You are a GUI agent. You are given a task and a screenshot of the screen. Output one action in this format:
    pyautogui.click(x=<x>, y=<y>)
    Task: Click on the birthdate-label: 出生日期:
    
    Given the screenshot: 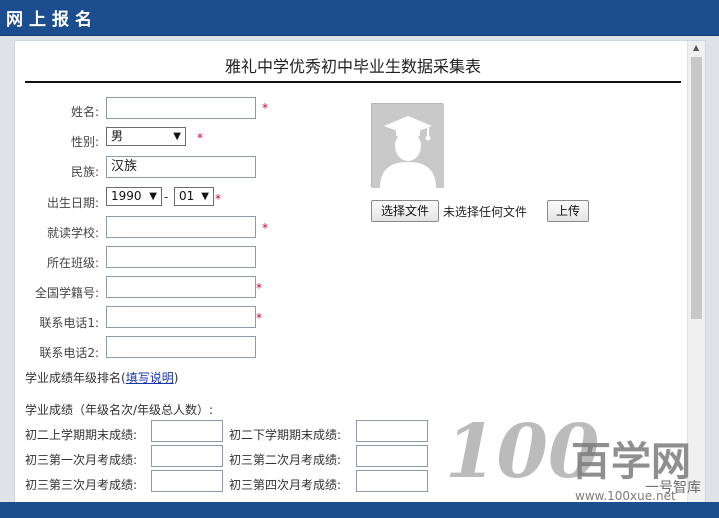 What is the action you would take?
    pyautogui.click(x=72, y=203)
    